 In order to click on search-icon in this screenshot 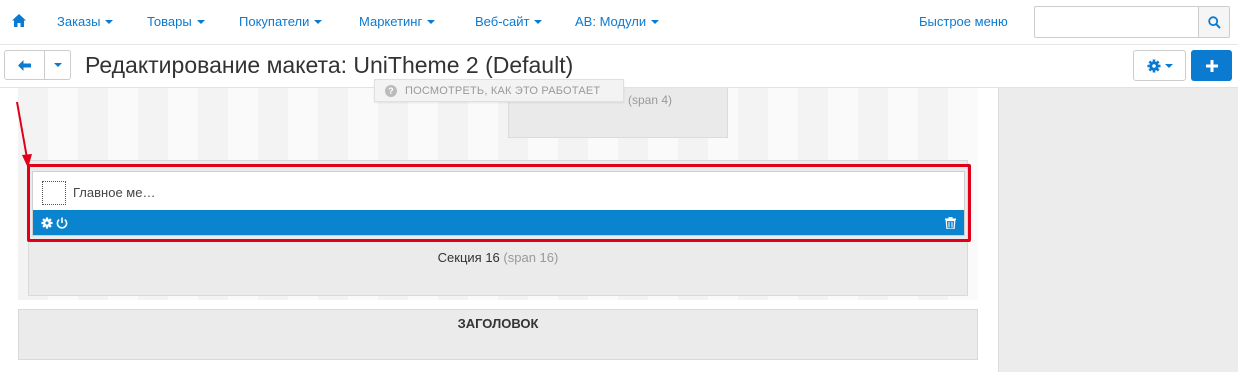, I will do `click(1214, 22)`.